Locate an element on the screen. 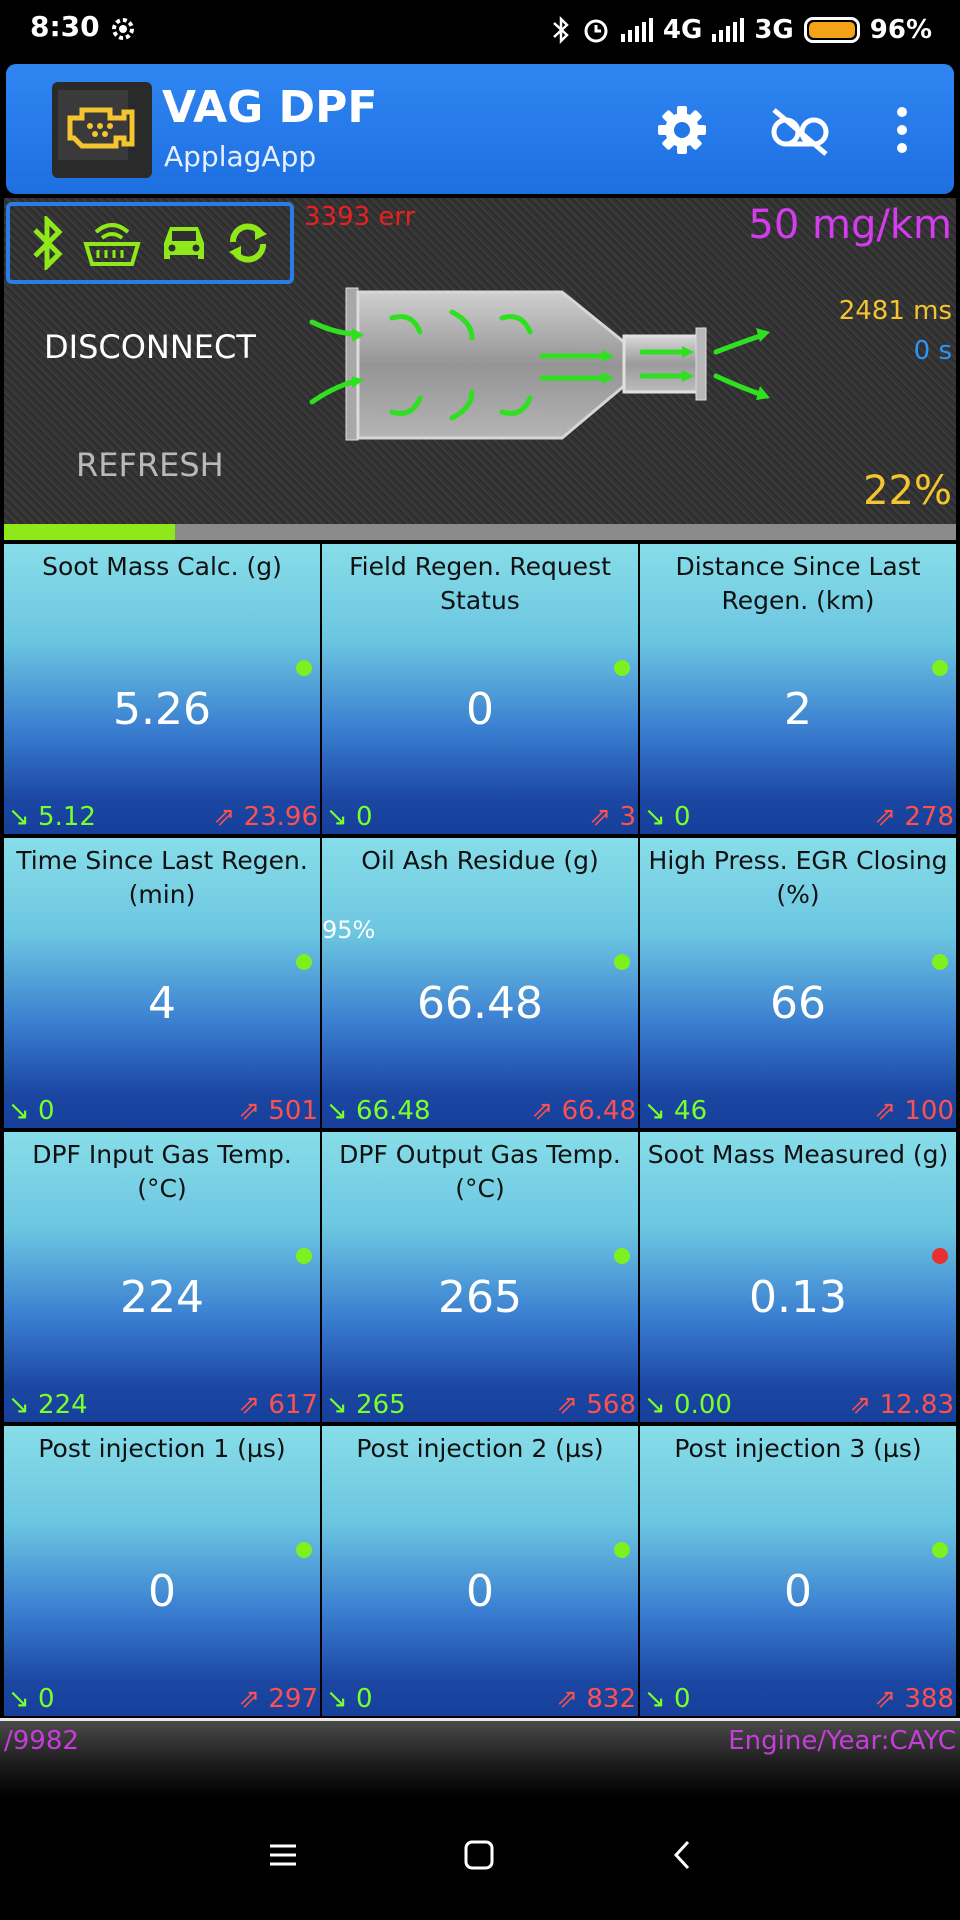 Image resolution: width=960 pixels, height=1920 pixels. car-icon is located at coordinates (183, 243).